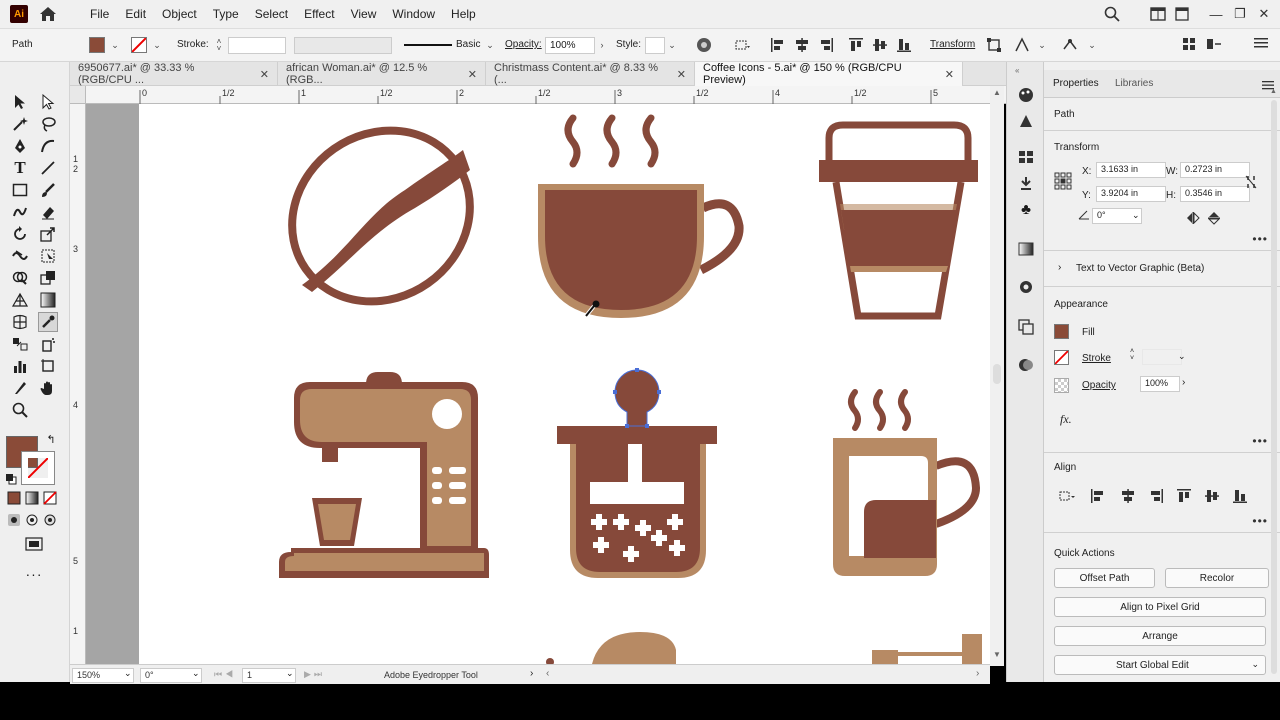 The width and height of the screenshot is (1280, 720). What do you see at coordinates (1251, 183) in the screenshot?
I see `constrain-proportions-icon` at bounding box center [1251, 183].